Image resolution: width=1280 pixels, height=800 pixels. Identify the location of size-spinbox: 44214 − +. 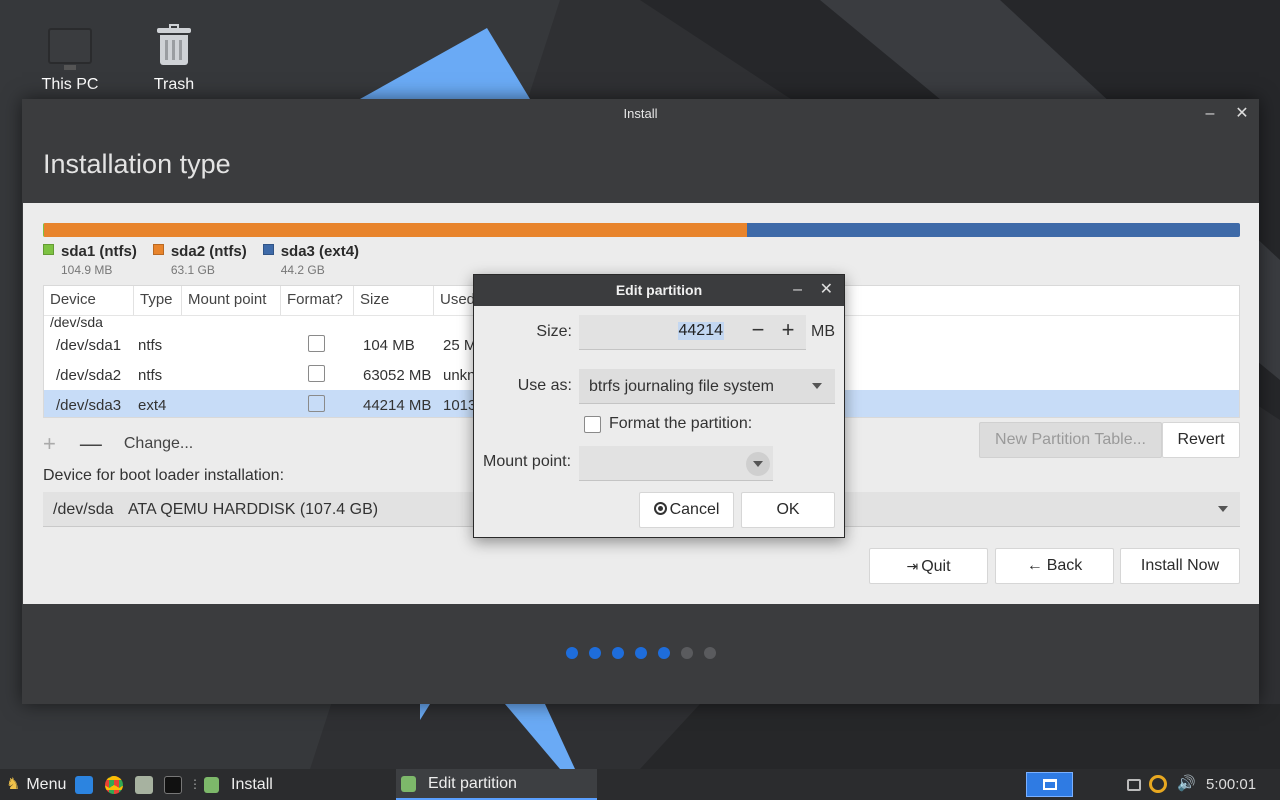
(692, 332).